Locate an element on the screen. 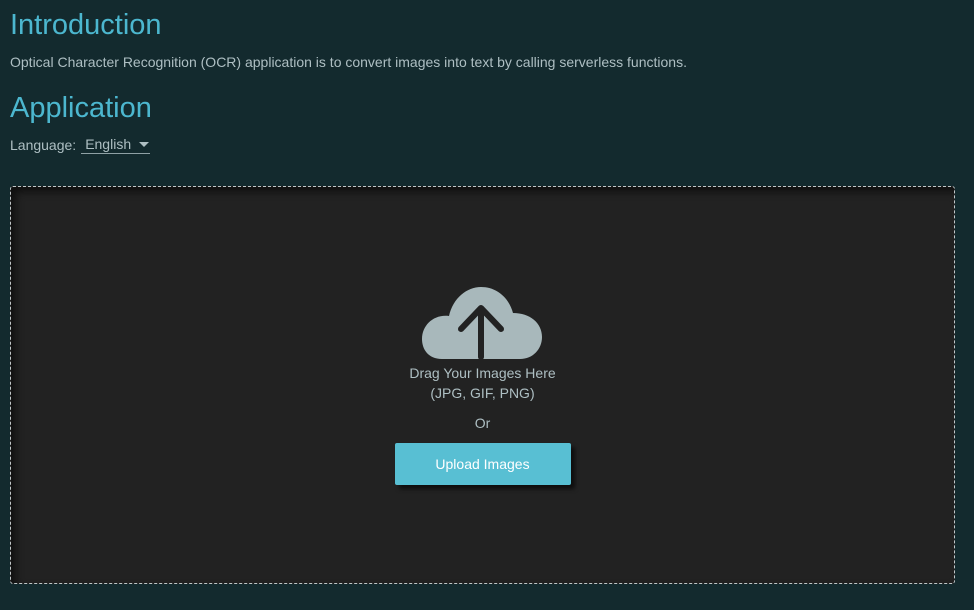 This screenshot has width=974, height=610. introduction-heading: Introduction is located at coordinates (86, 25).